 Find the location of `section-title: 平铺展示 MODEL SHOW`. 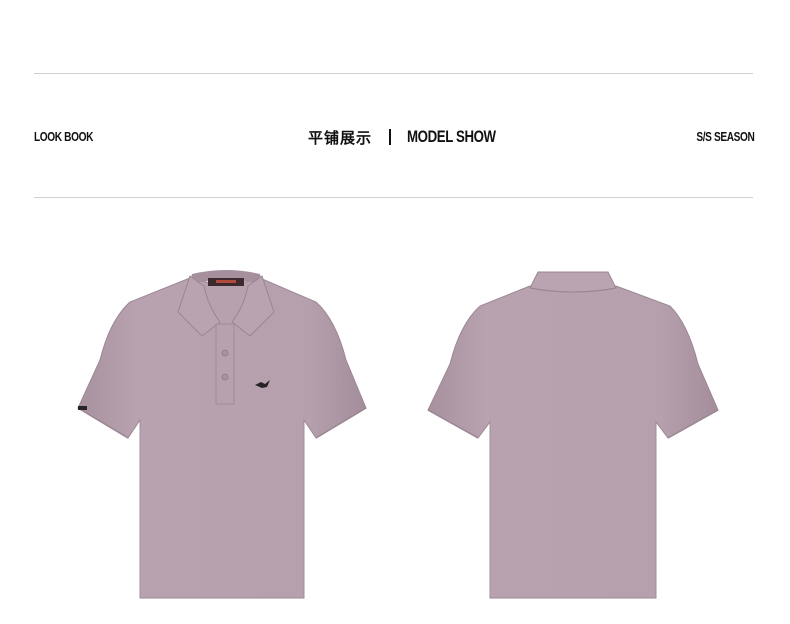

section-title: 平铺展示 MODEL SHOW is located at coordinates (414, 137).